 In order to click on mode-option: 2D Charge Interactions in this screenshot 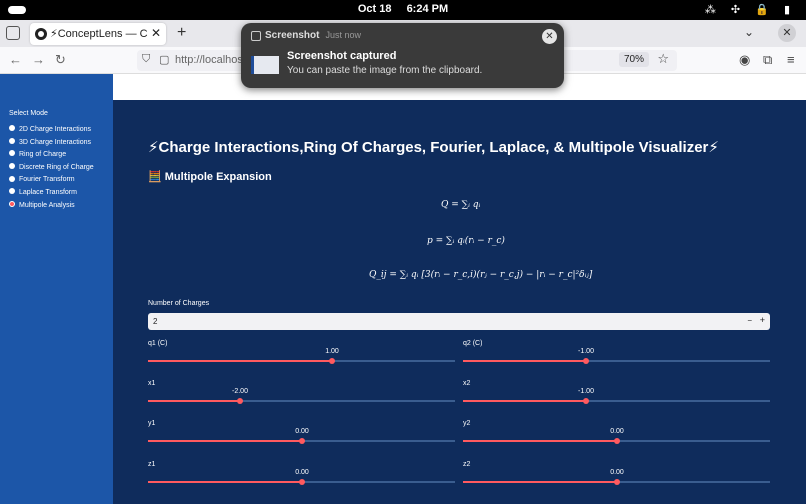, I will do `click(50, 129)`.